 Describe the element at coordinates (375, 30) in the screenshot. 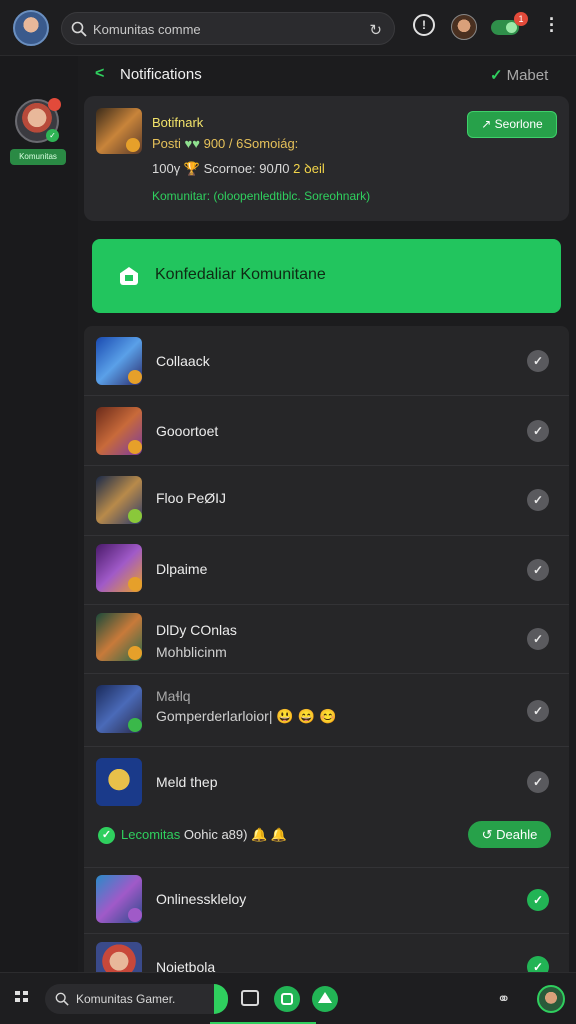

I see `refresh-icon: ↻` at that location.